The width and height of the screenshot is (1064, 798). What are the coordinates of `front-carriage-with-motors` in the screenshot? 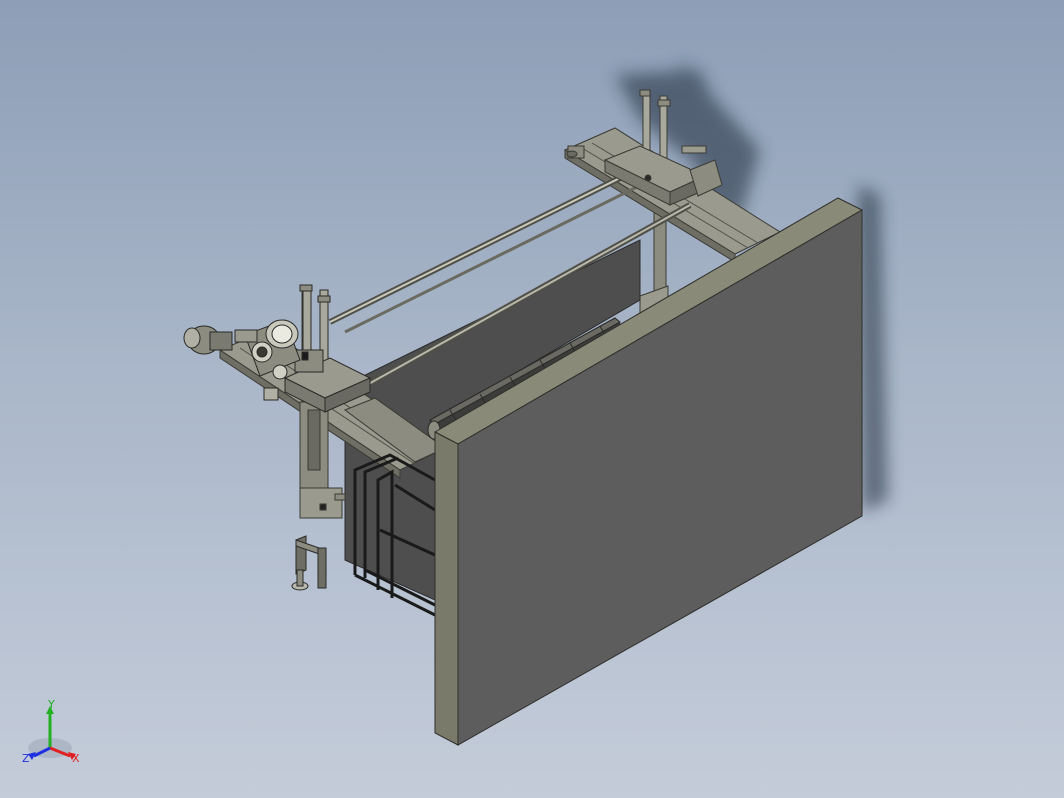 It's located at (277, 348).